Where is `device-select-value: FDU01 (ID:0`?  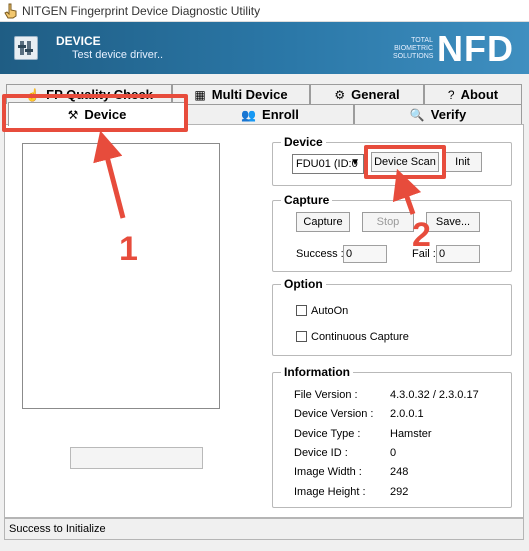 device-select-value: FDU01 (ID:0 is located at coordinates (327, 164).